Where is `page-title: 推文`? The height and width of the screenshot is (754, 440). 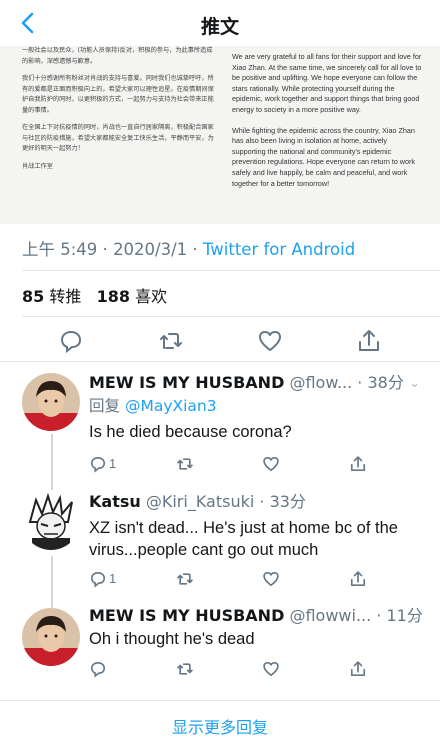
page-title: 推文 is located at coordinates (219, 27).